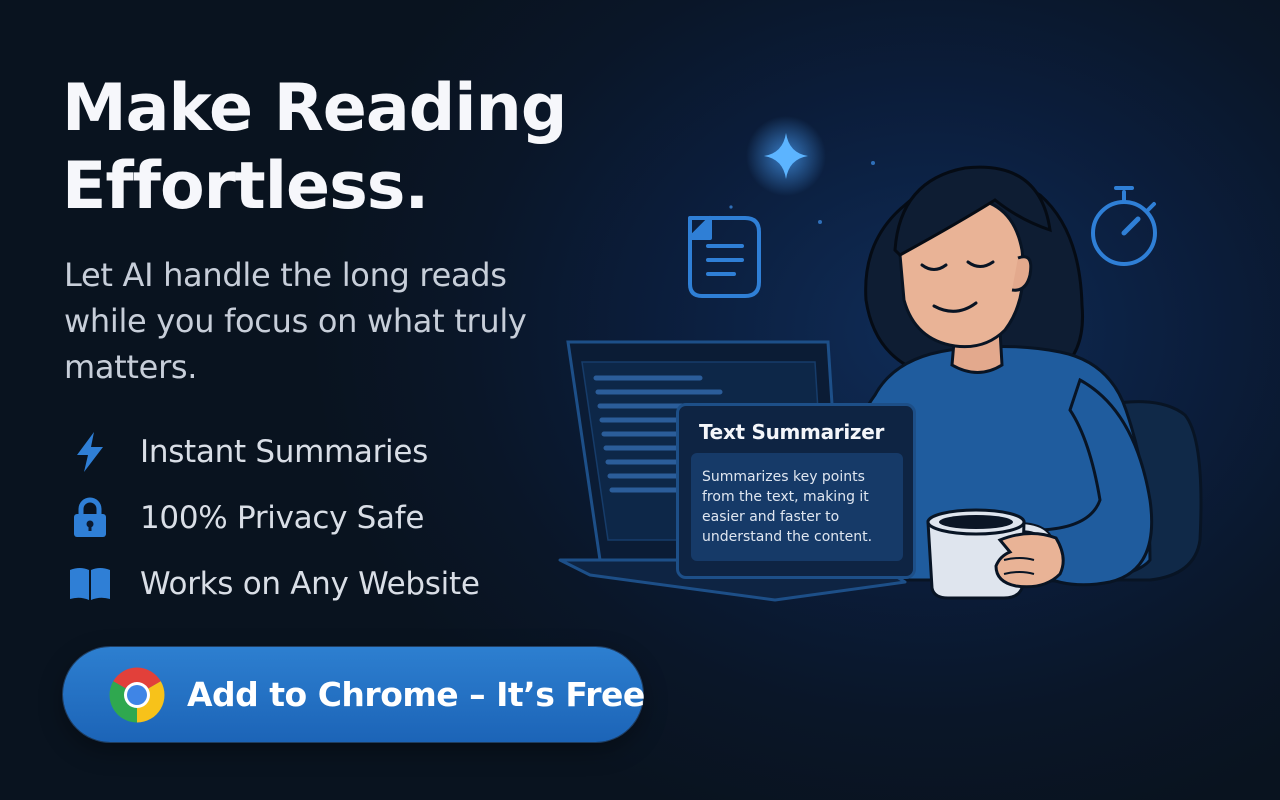 This screenshot has height=800, width=1280. Describe the element at coordinates (310, 584) in the screenshot. I see `feature-label: Works on Any Website` at that location.